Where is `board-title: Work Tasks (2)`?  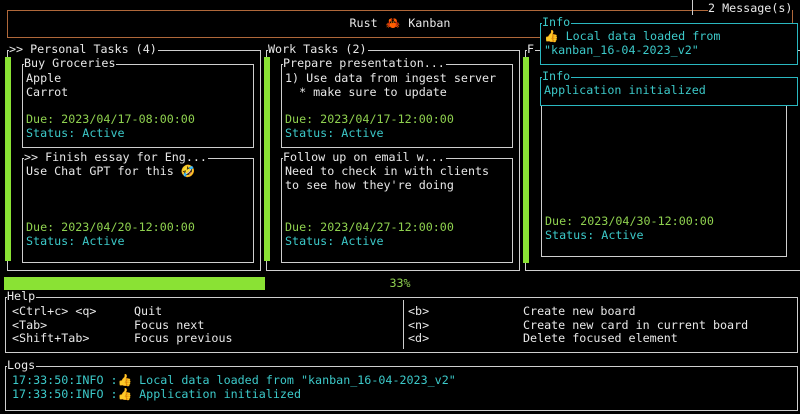 board-title: Work Tasks (2) is located at coordinates (318, 49).